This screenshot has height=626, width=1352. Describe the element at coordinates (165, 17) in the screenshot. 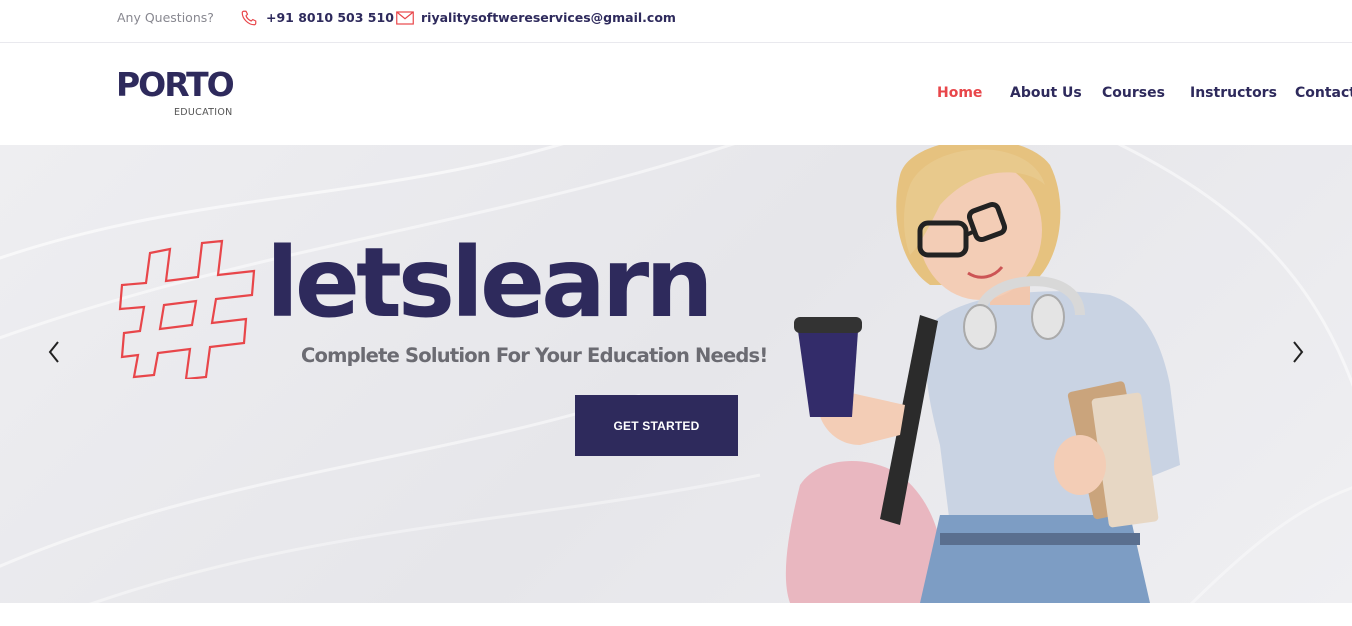

I see `questions-label: Any Questions?` at that location.